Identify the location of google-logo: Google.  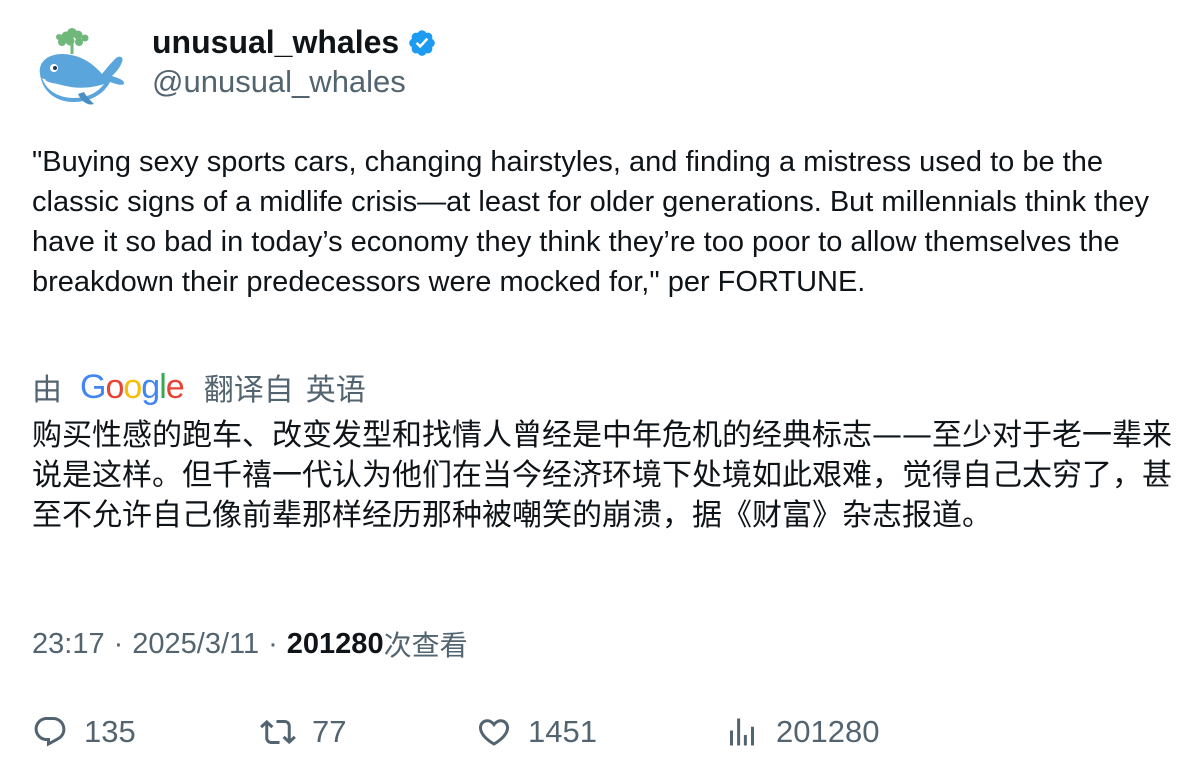
(132, 386).